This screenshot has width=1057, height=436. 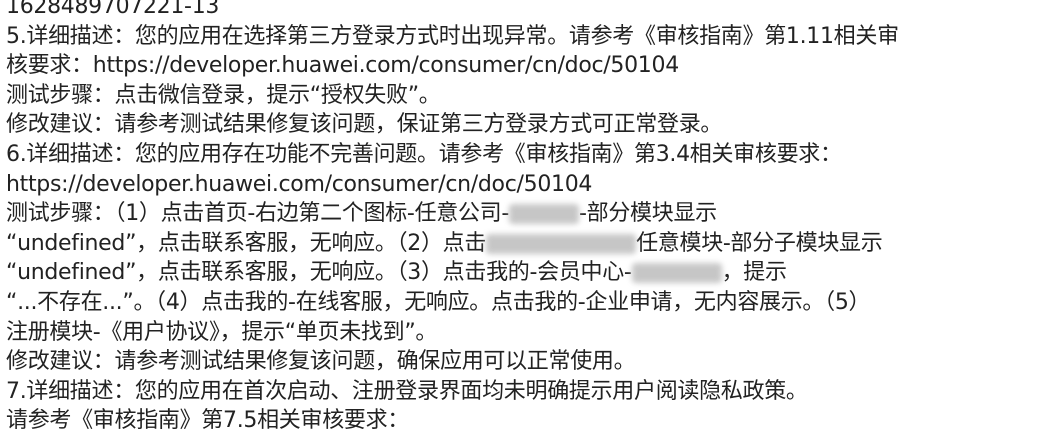 What do you see at coordinates (207, 421) in the screenshot?
I see `text-line: 请参考《审核指南》第7.5相关审核要求：` at bounding box center [207, 421].